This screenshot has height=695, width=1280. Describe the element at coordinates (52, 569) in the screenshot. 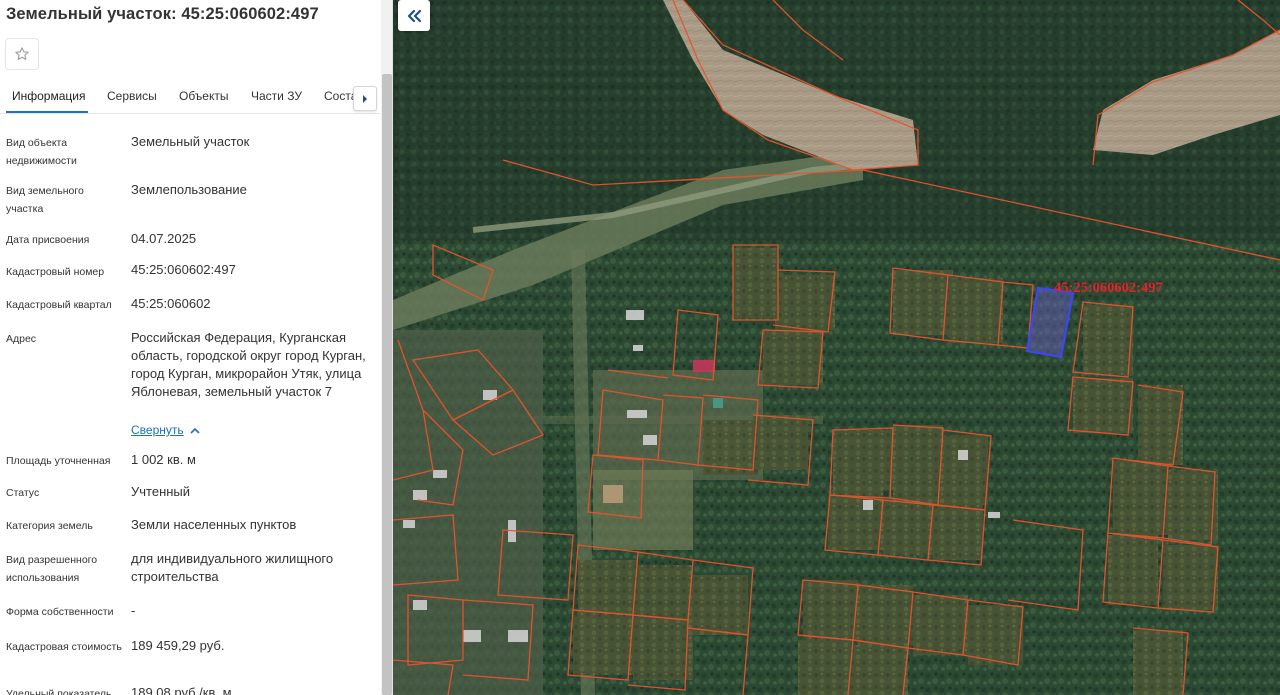

I see `field-label-permitted-use: Вид разрешенного использования` at that location.